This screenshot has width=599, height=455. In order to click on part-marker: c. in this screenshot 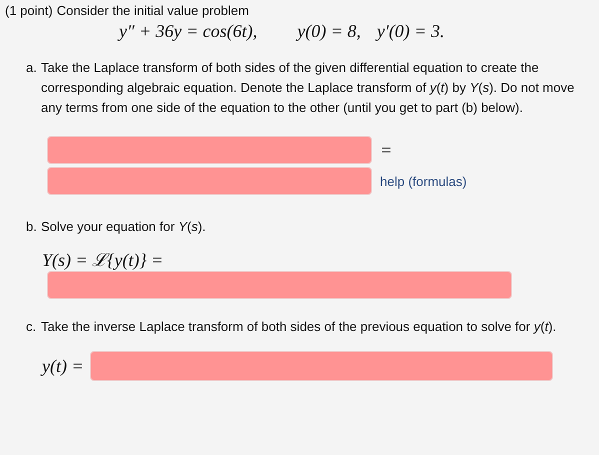, I will do `click(32, 327)`.